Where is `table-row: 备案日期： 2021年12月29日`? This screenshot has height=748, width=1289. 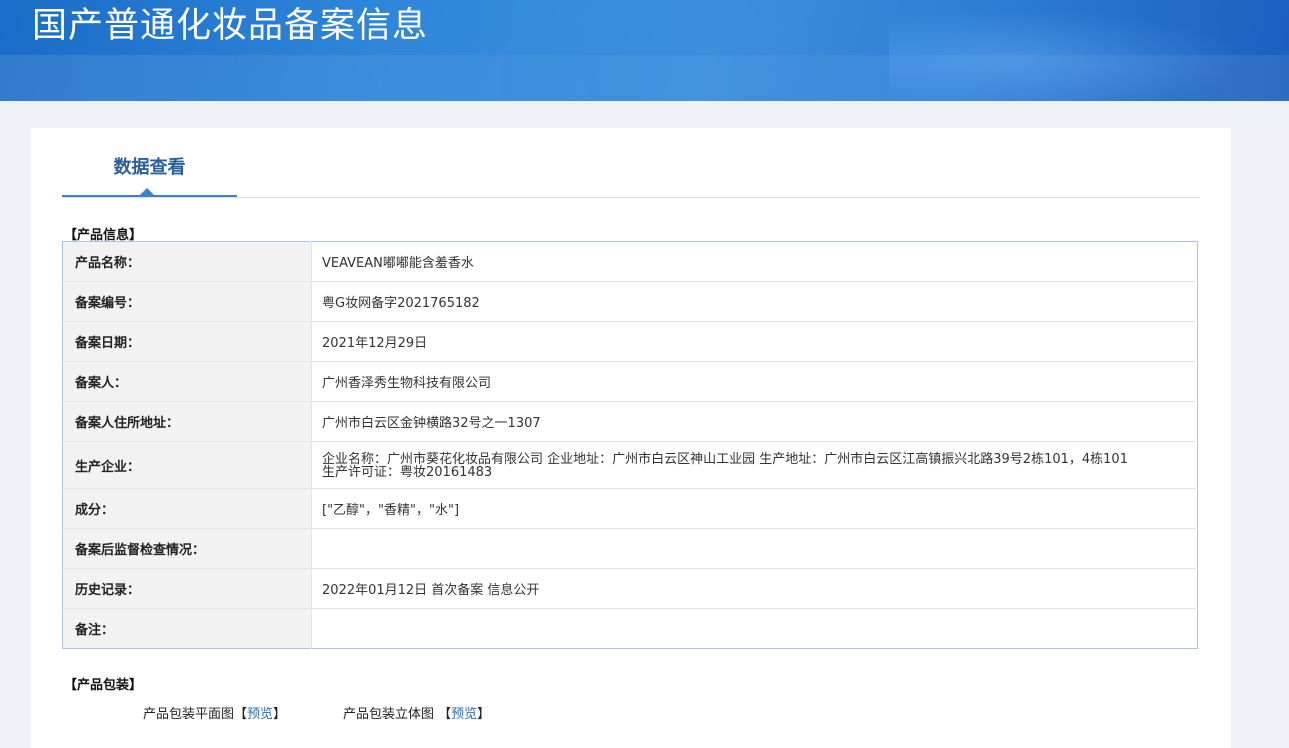
table-row: 备案日期： 2021年12月29日 is located at coordinates (630, 341).